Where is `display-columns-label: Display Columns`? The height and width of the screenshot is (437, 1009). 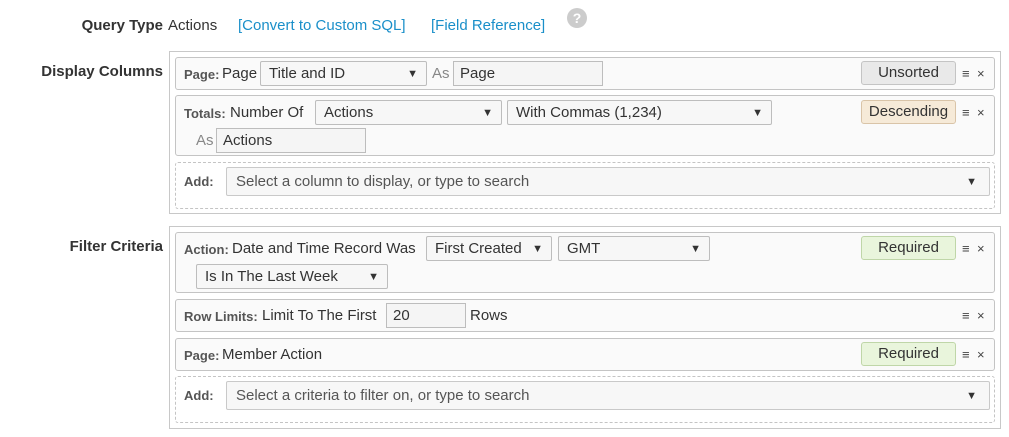 display-columns-label: Display Columns is located at coordinates (102, 71).